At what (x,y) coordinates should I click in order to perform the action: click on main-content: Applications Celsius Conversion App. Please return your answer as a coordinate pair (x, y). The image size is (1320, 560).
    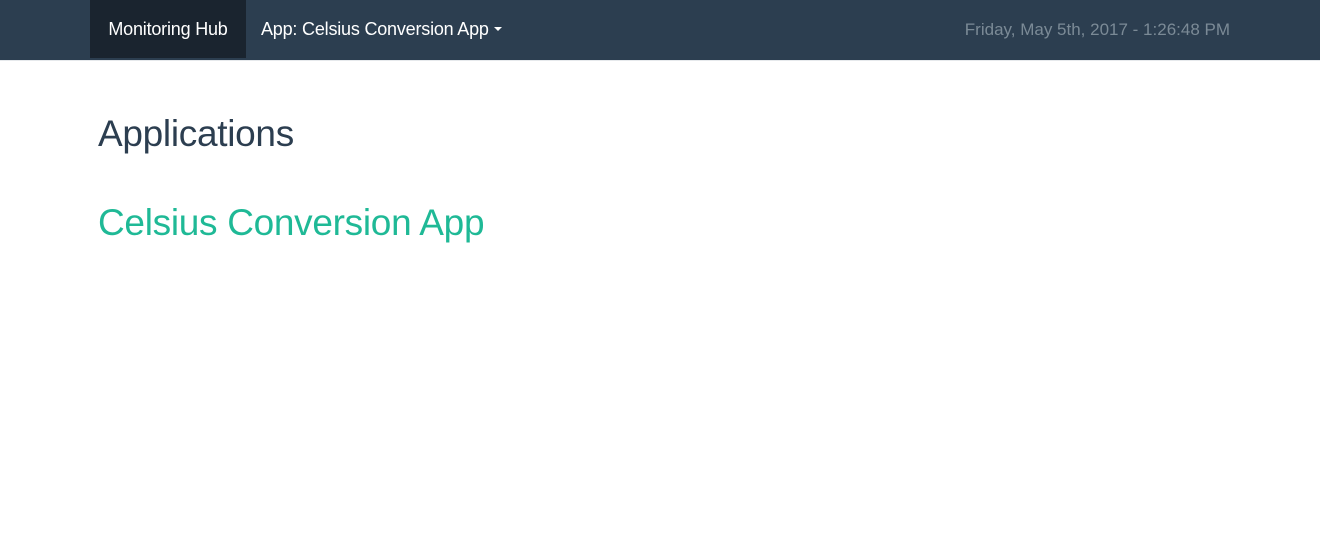
    Looking at the image, I should click on (291, 178).